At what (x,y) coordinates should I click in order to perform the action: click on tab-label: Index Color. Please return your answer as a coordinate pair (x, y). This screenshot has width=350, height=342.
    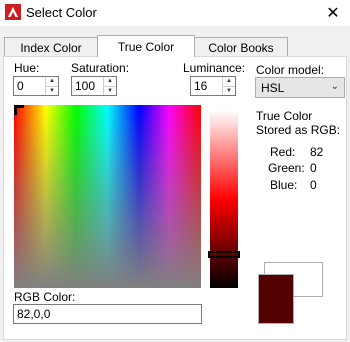
    Looking at the image, I should click on (51, 47).